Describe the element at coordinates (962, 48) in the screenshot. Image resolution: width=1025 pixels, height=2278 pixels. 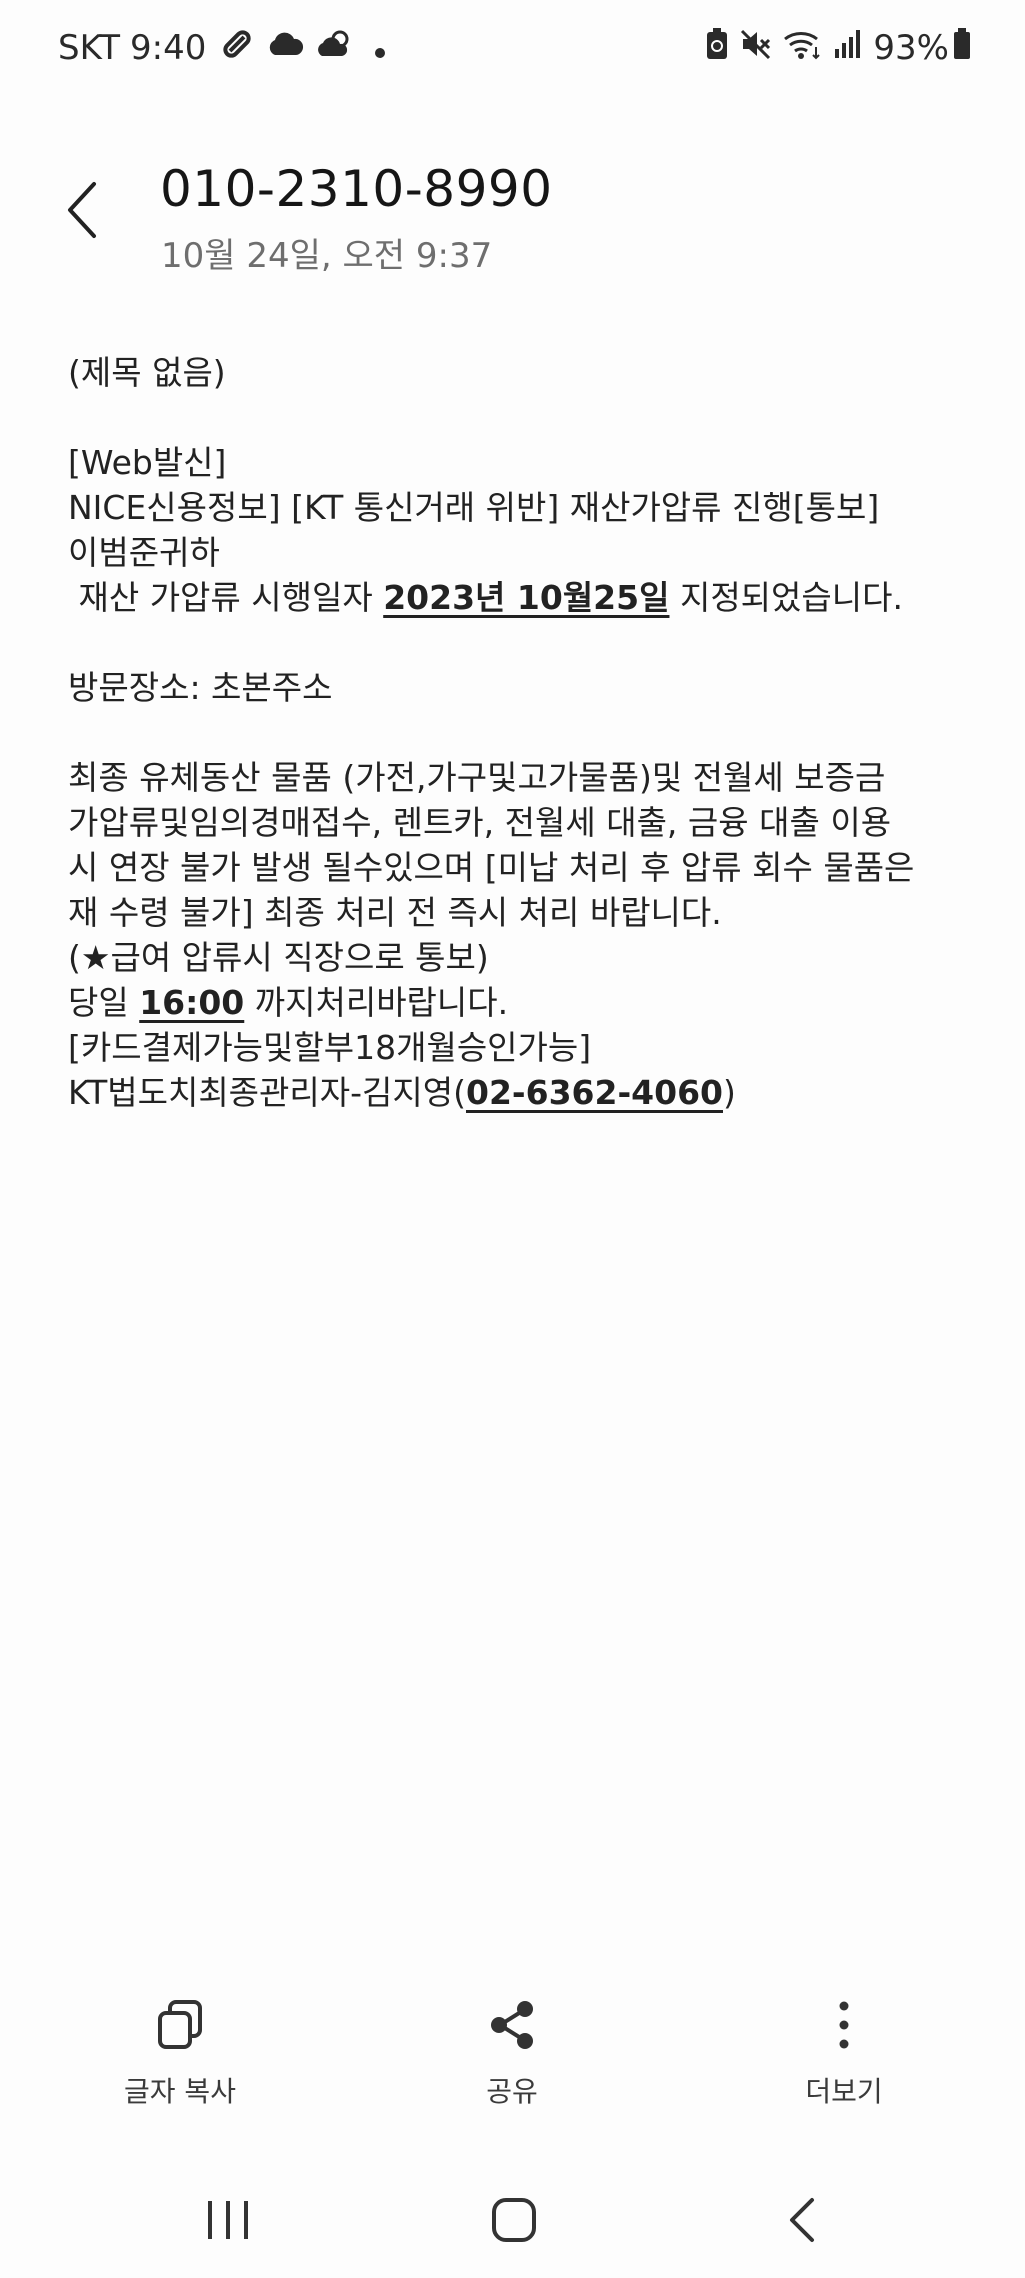
I see `battery-icon` at that location.